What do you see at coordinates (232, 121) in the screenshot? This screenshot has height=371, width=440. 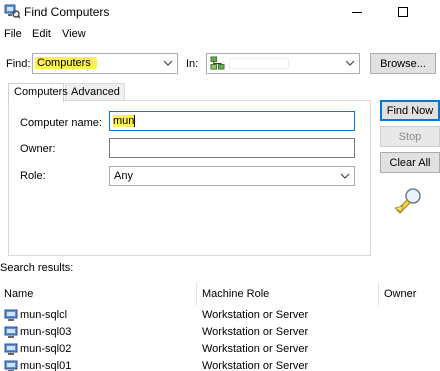 I see `computer-name-input: mun` at bounding box center [232, 121].